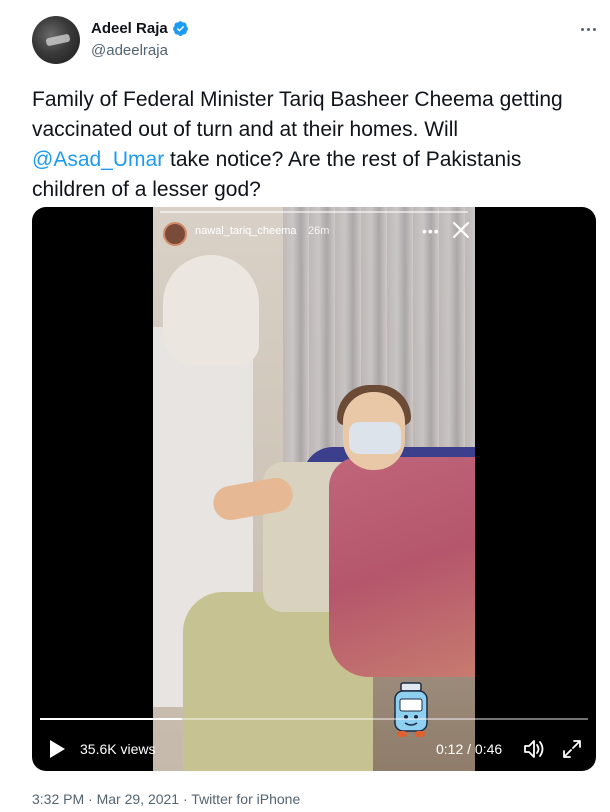 This screenshot has height=812, width=610. Describe the element at coordinates (98, 159) in the screenshot. I see `mention-link: @Asad_Umar` at that location.